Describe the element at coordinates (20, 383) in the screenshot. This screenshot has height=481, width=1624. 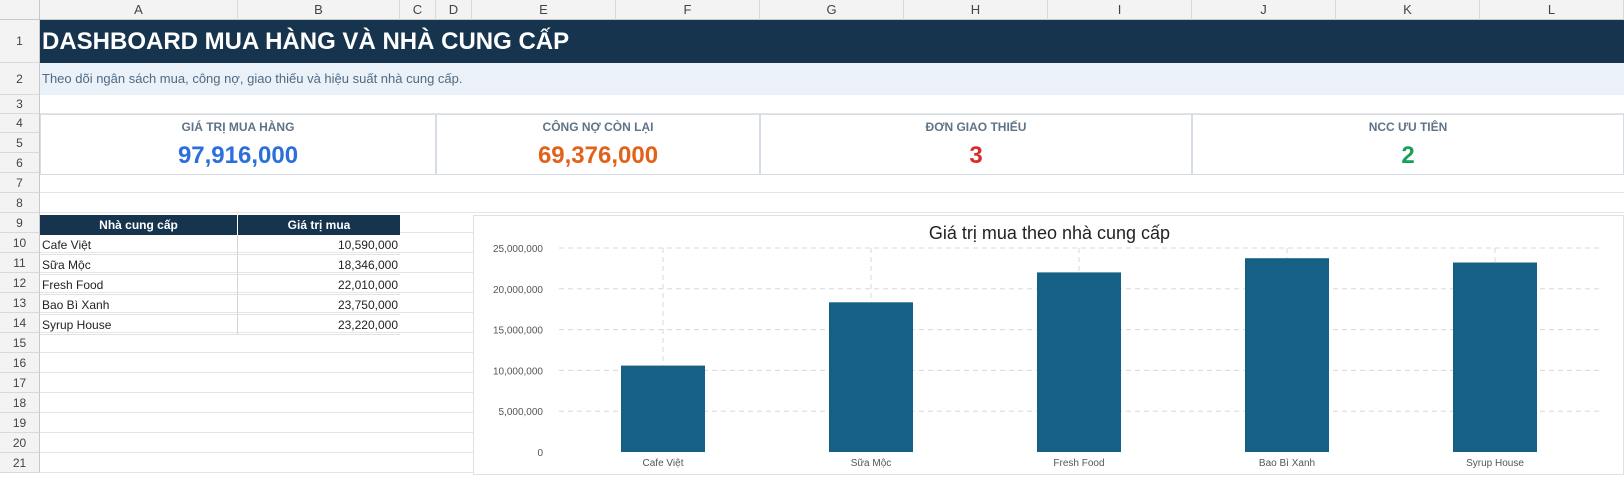
I see `row-header: 17` at that location.